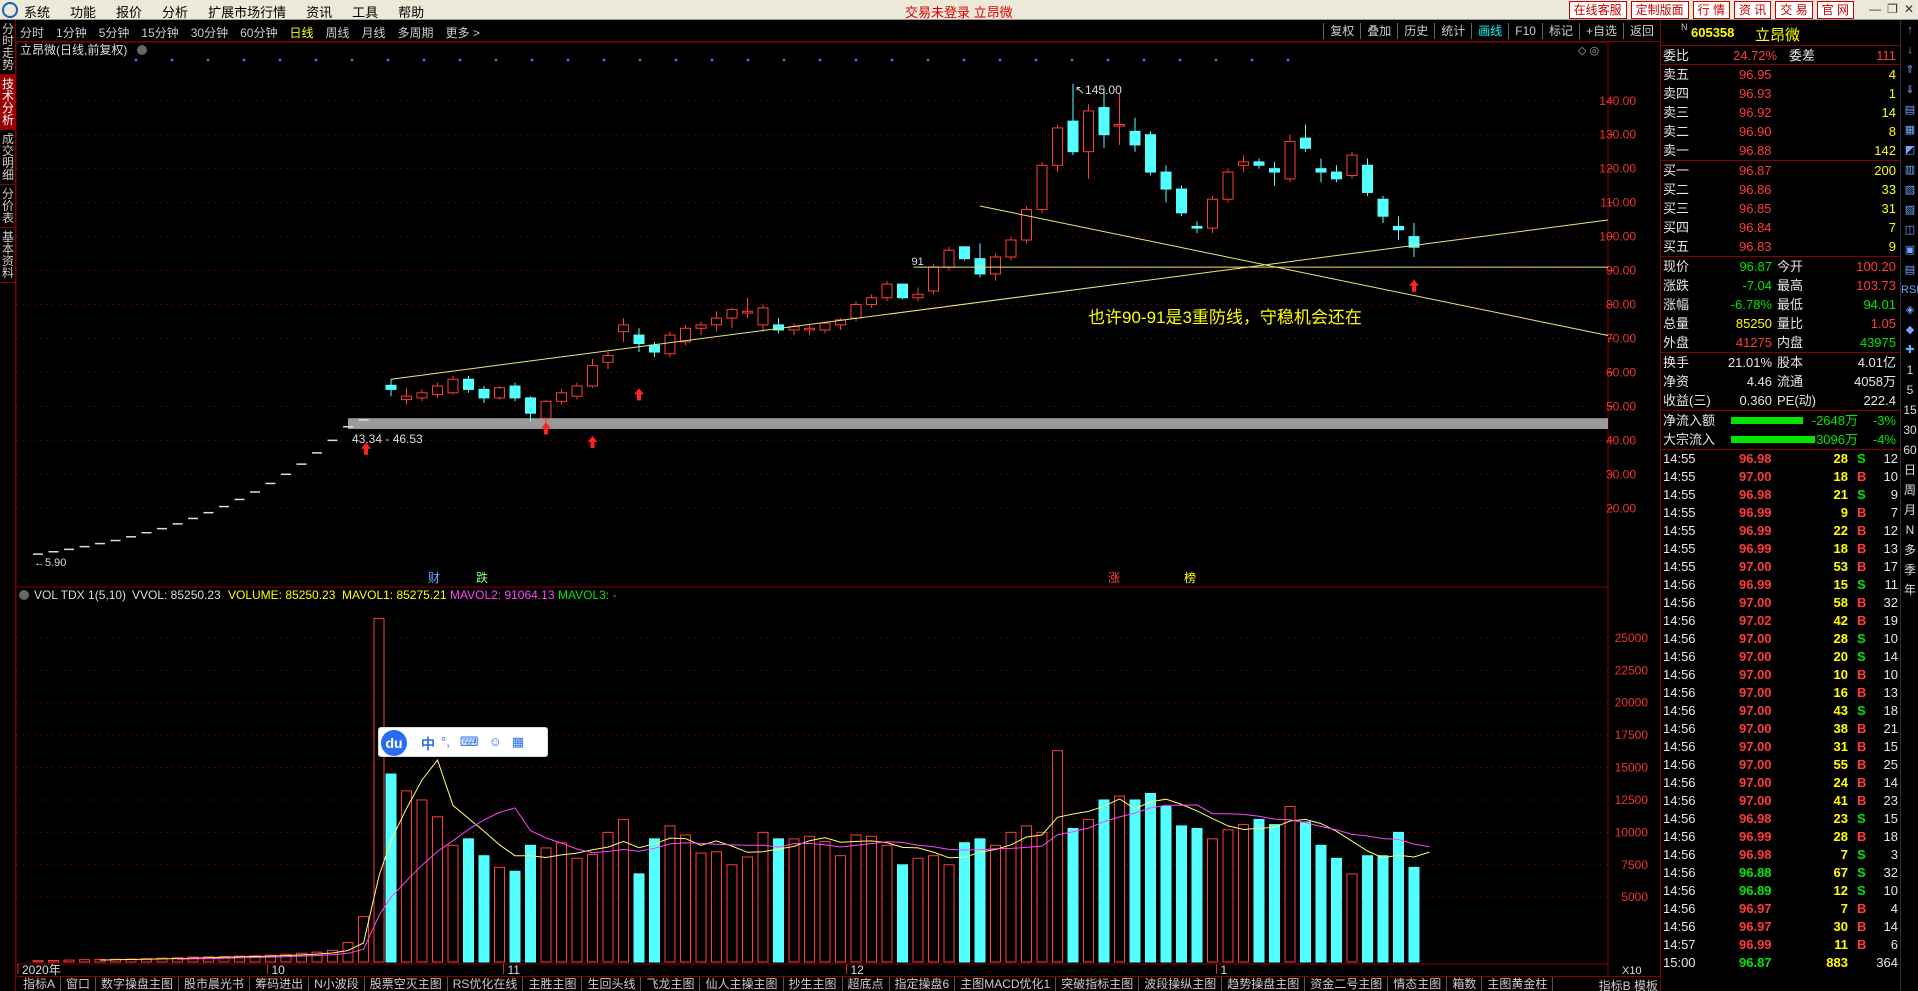  What do you see at coordinates (71, 32) in the screenshot?
I see `period-tab: 1分钟` at bounding box center [71, 32].